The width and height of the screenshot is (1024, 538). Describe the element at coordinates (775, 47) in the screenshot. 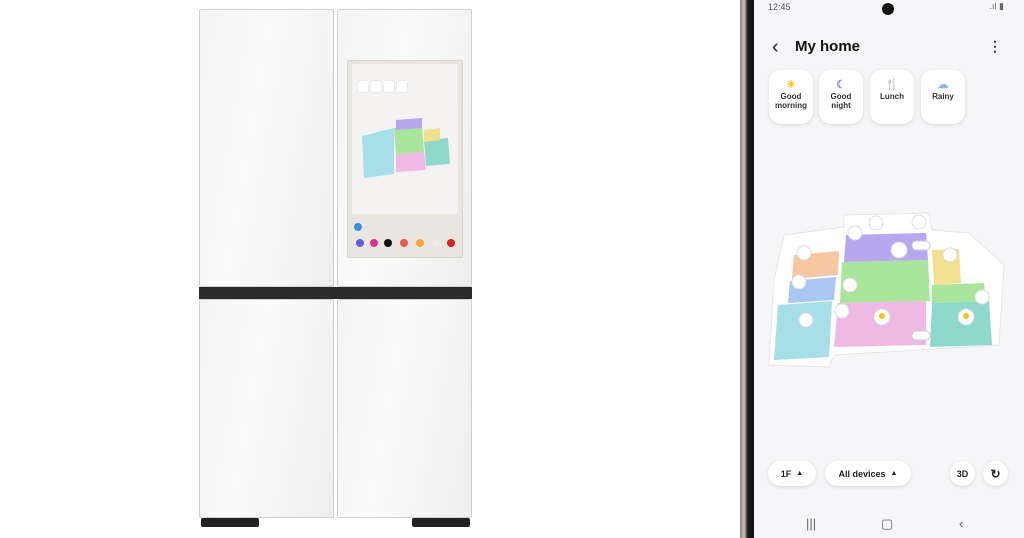

I see `back-button: ‹` at that location.